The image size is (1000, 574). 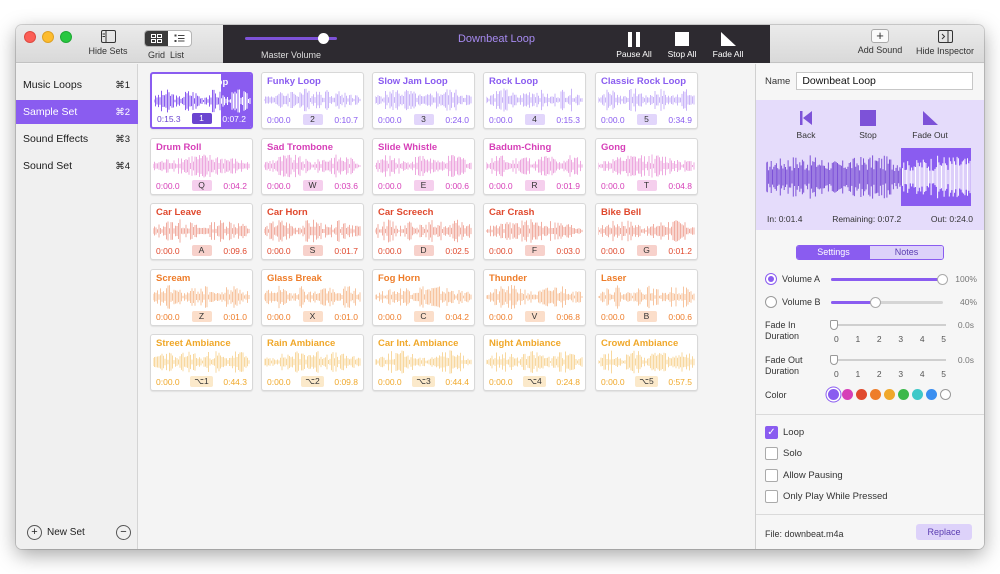 What do you see at coordinates (680, 381) in the screenshot?
I see `end-time: 0:57.5` at bounding box center [680, 381].